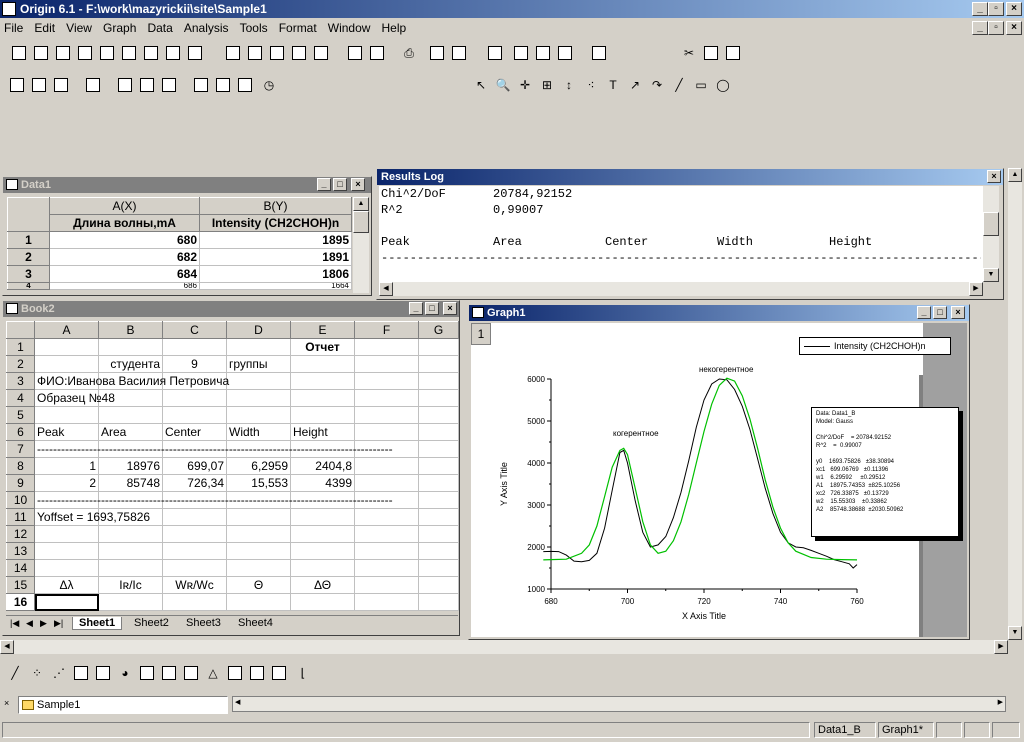 The width and height of the screenshot is (1024, 742). I want to click on menu-view: View, so click(79, 28).